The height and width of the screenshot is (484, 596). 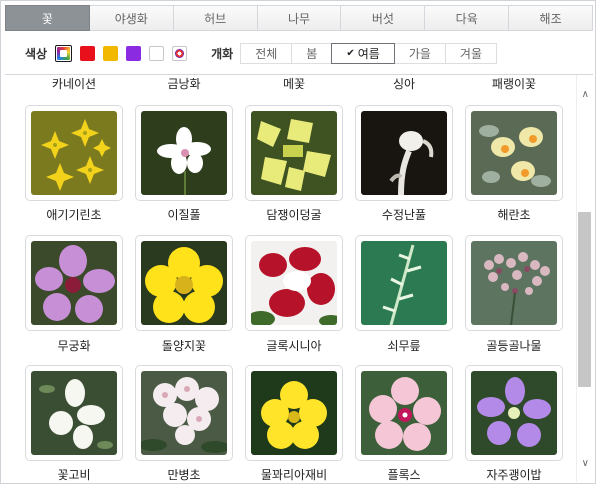 I want to click on season-all-button: 전체, so click(x=266, y=53).